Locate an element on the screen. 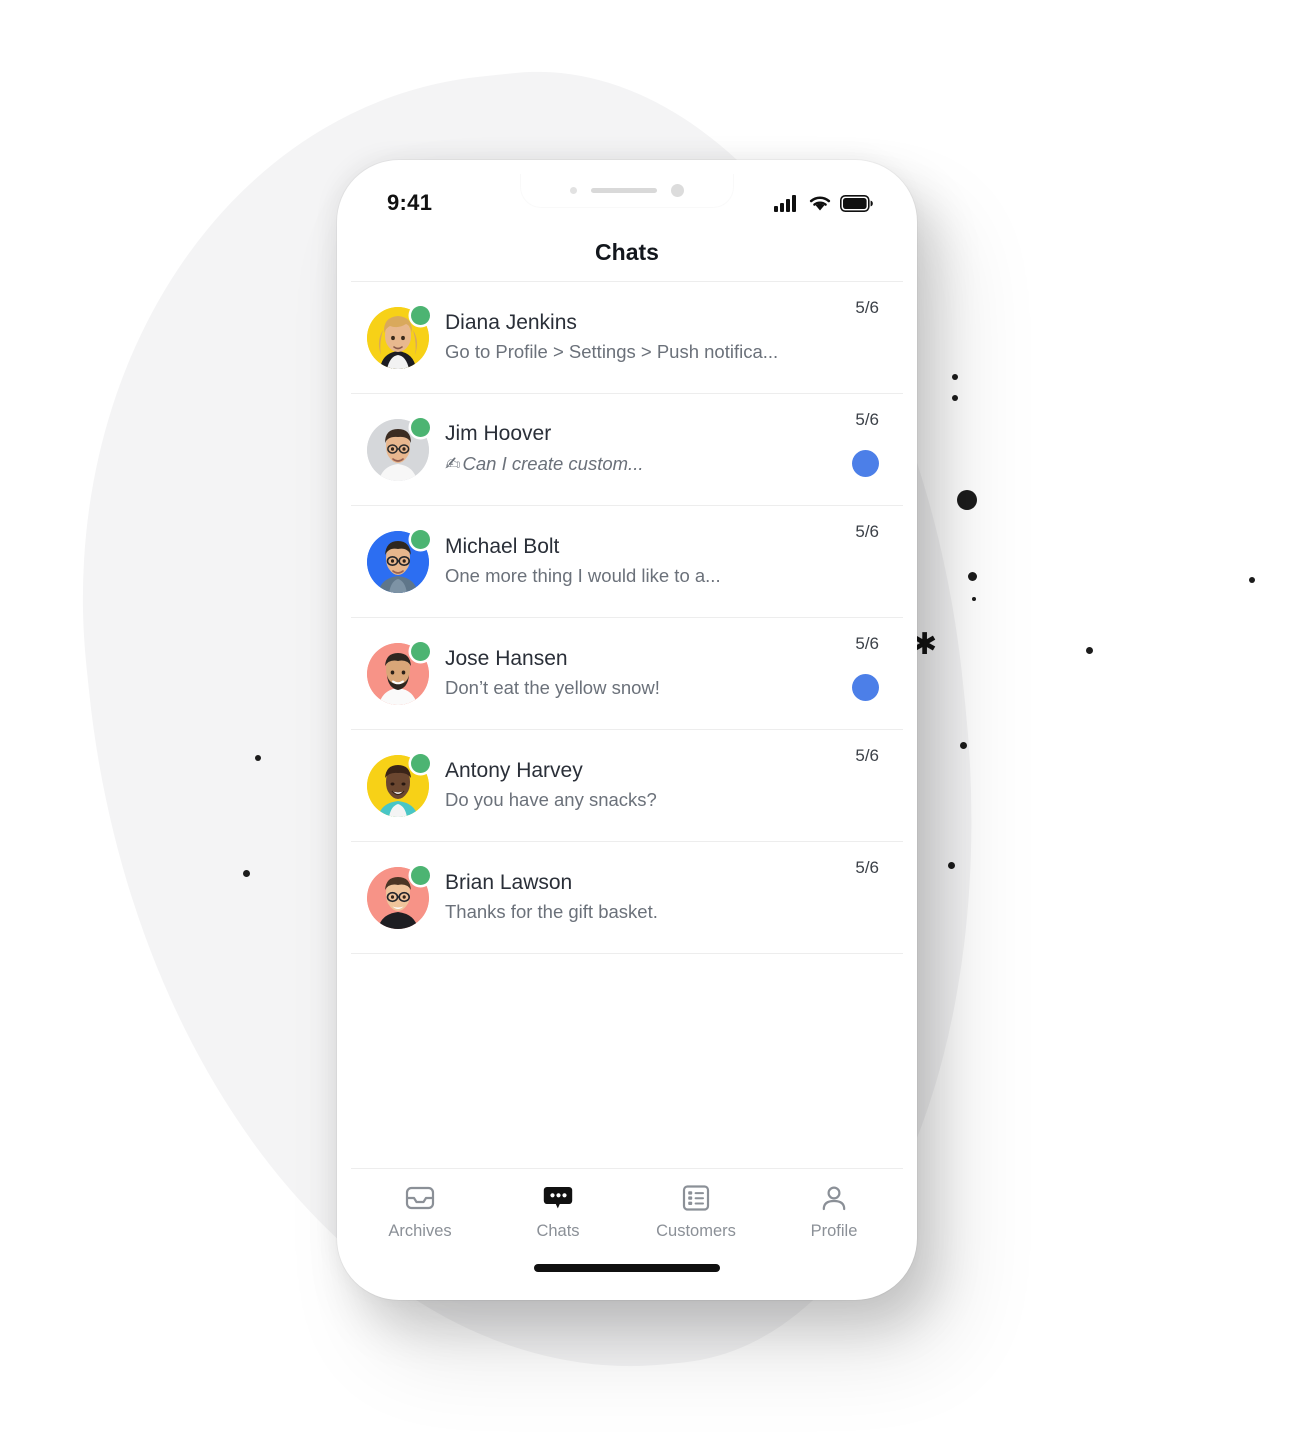  chat-preview-message: Thanks for the gift basket. is located at coordinates (551, 912).